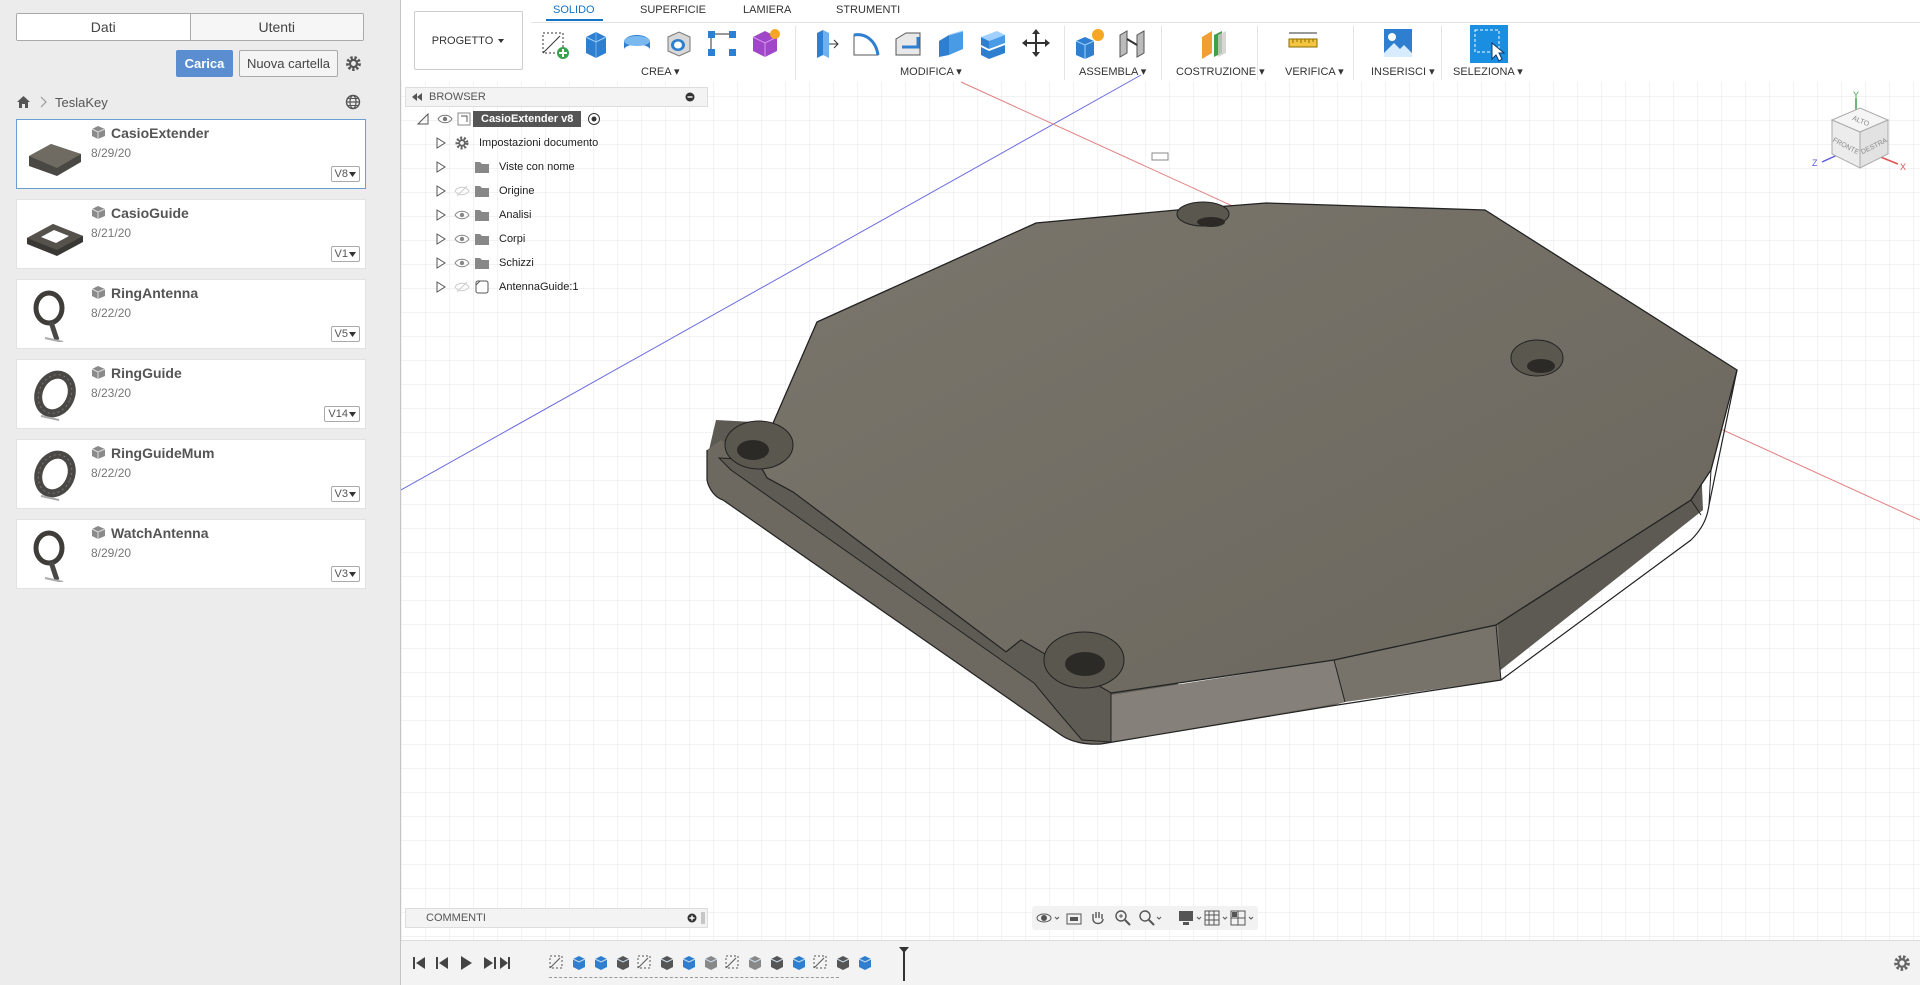 The width and height of the screenshot is (1920, 985). I want to click on offset-plane-icon, so click(1214, 43).